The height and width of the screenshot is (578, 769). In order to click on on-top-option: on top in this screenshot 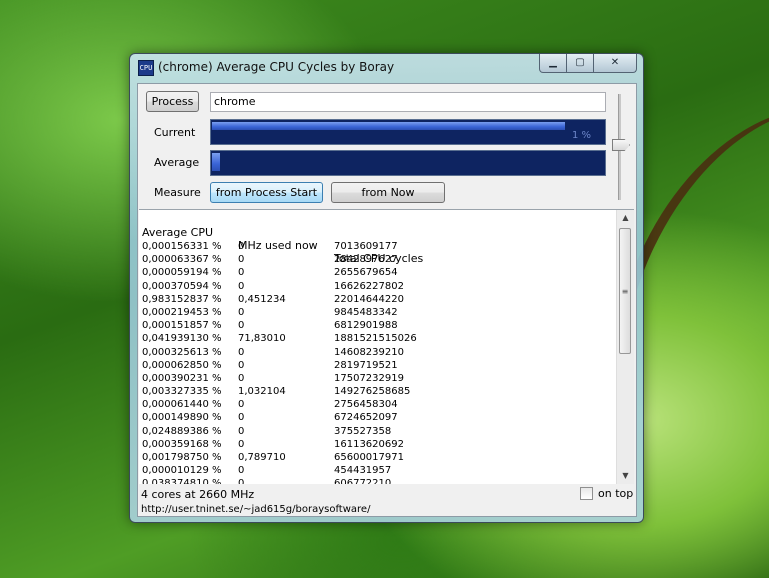, I will do `click(606, 493)`.